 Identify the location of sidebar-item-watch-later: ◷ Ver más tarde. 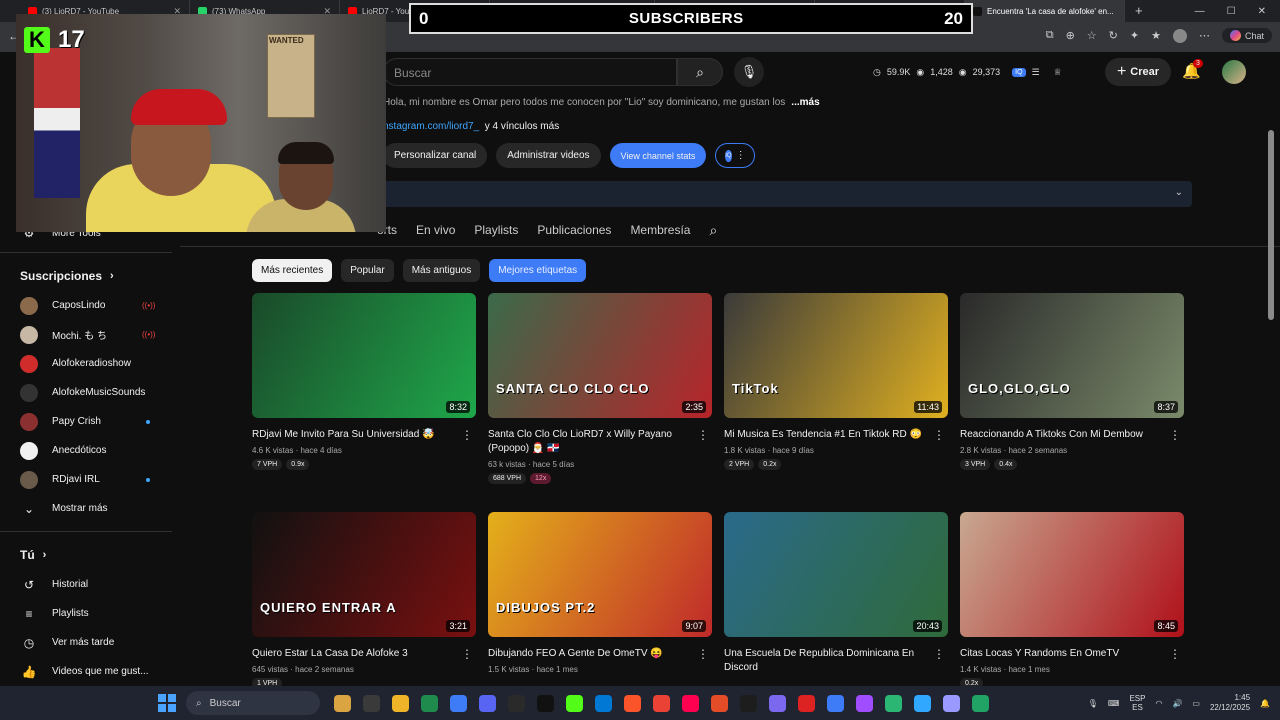
(88, 642).